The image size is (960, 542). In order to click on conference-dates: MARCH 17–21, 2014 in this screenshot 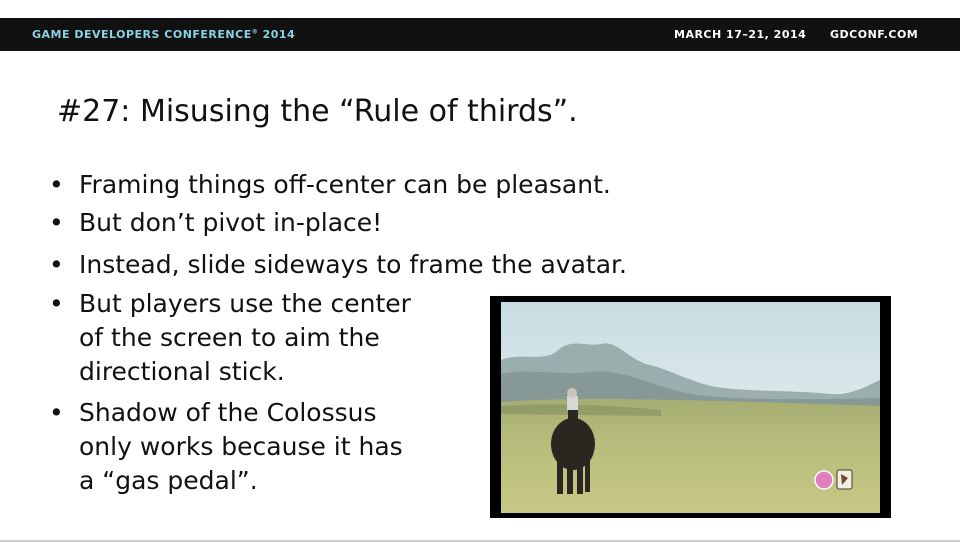, I will do `click(740, 34)`.